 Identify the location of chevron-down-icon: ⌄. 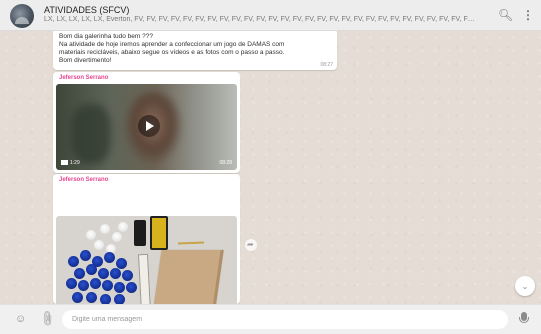
(525, 286).